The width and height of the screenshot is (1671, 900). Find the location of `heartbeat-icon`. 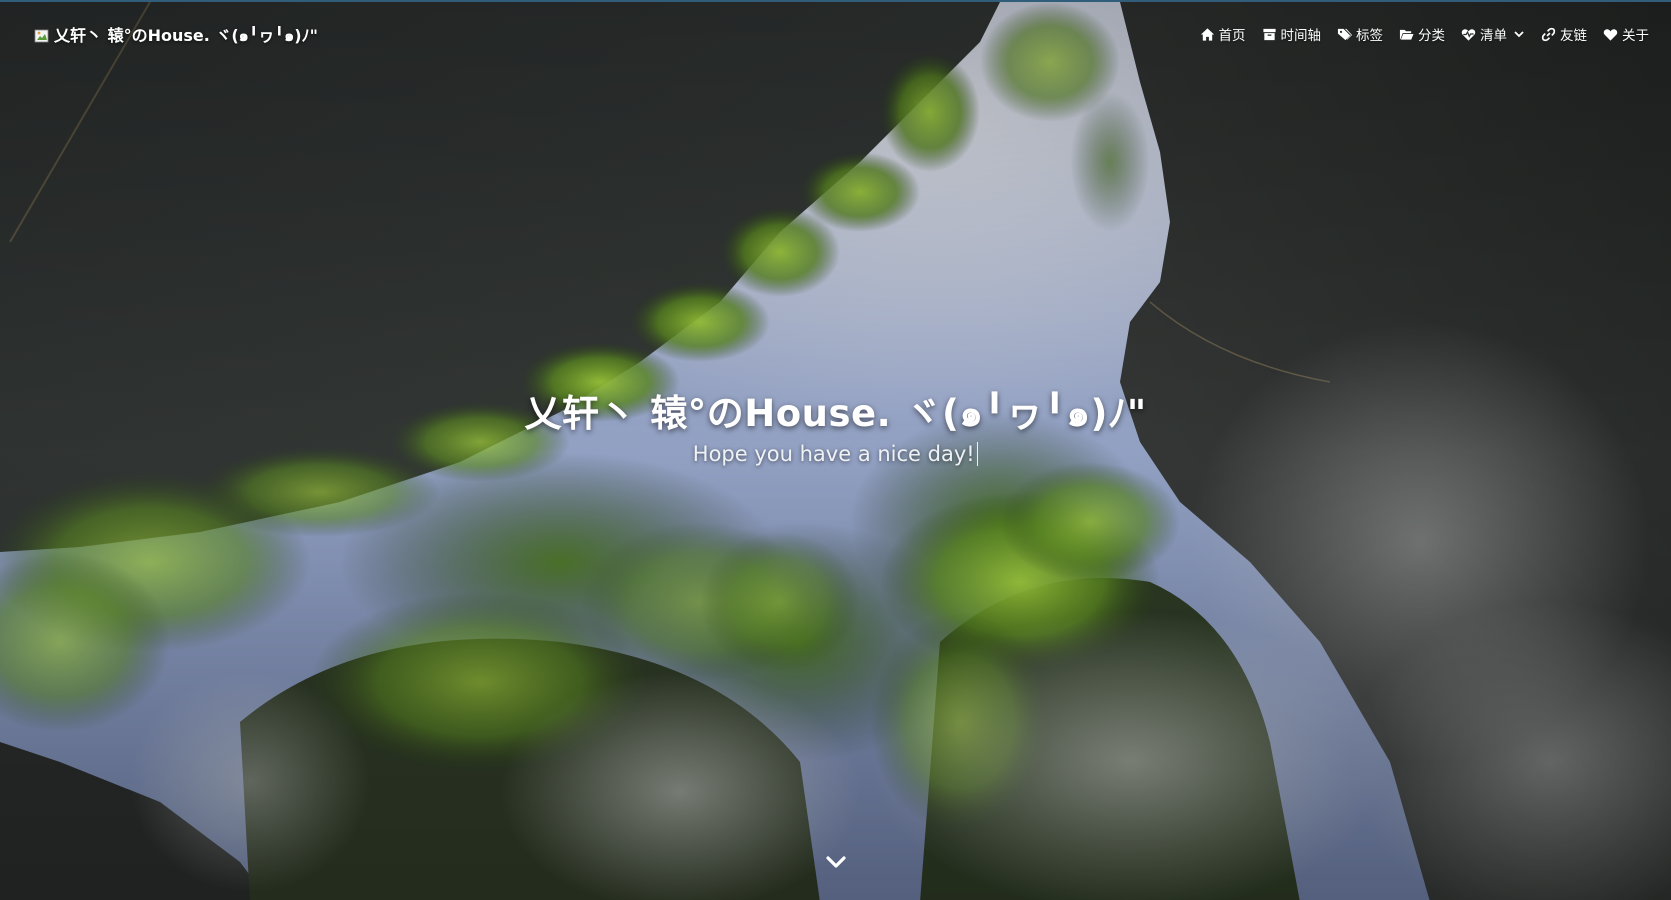

heartbeat-icon is located at coordinates (1468, 34).